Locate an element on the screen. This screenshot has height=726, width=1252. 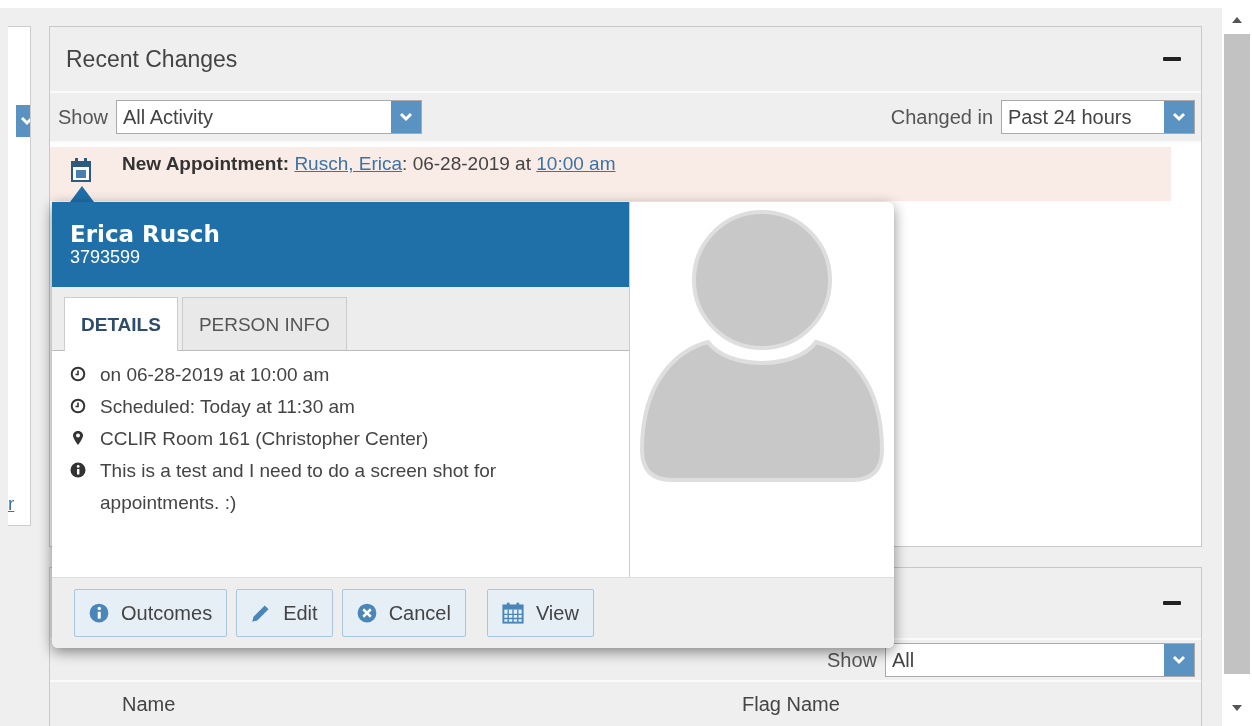
detail-text: CCLIR Room 161 (Christopher Center) is located at coordinates (265, 439).